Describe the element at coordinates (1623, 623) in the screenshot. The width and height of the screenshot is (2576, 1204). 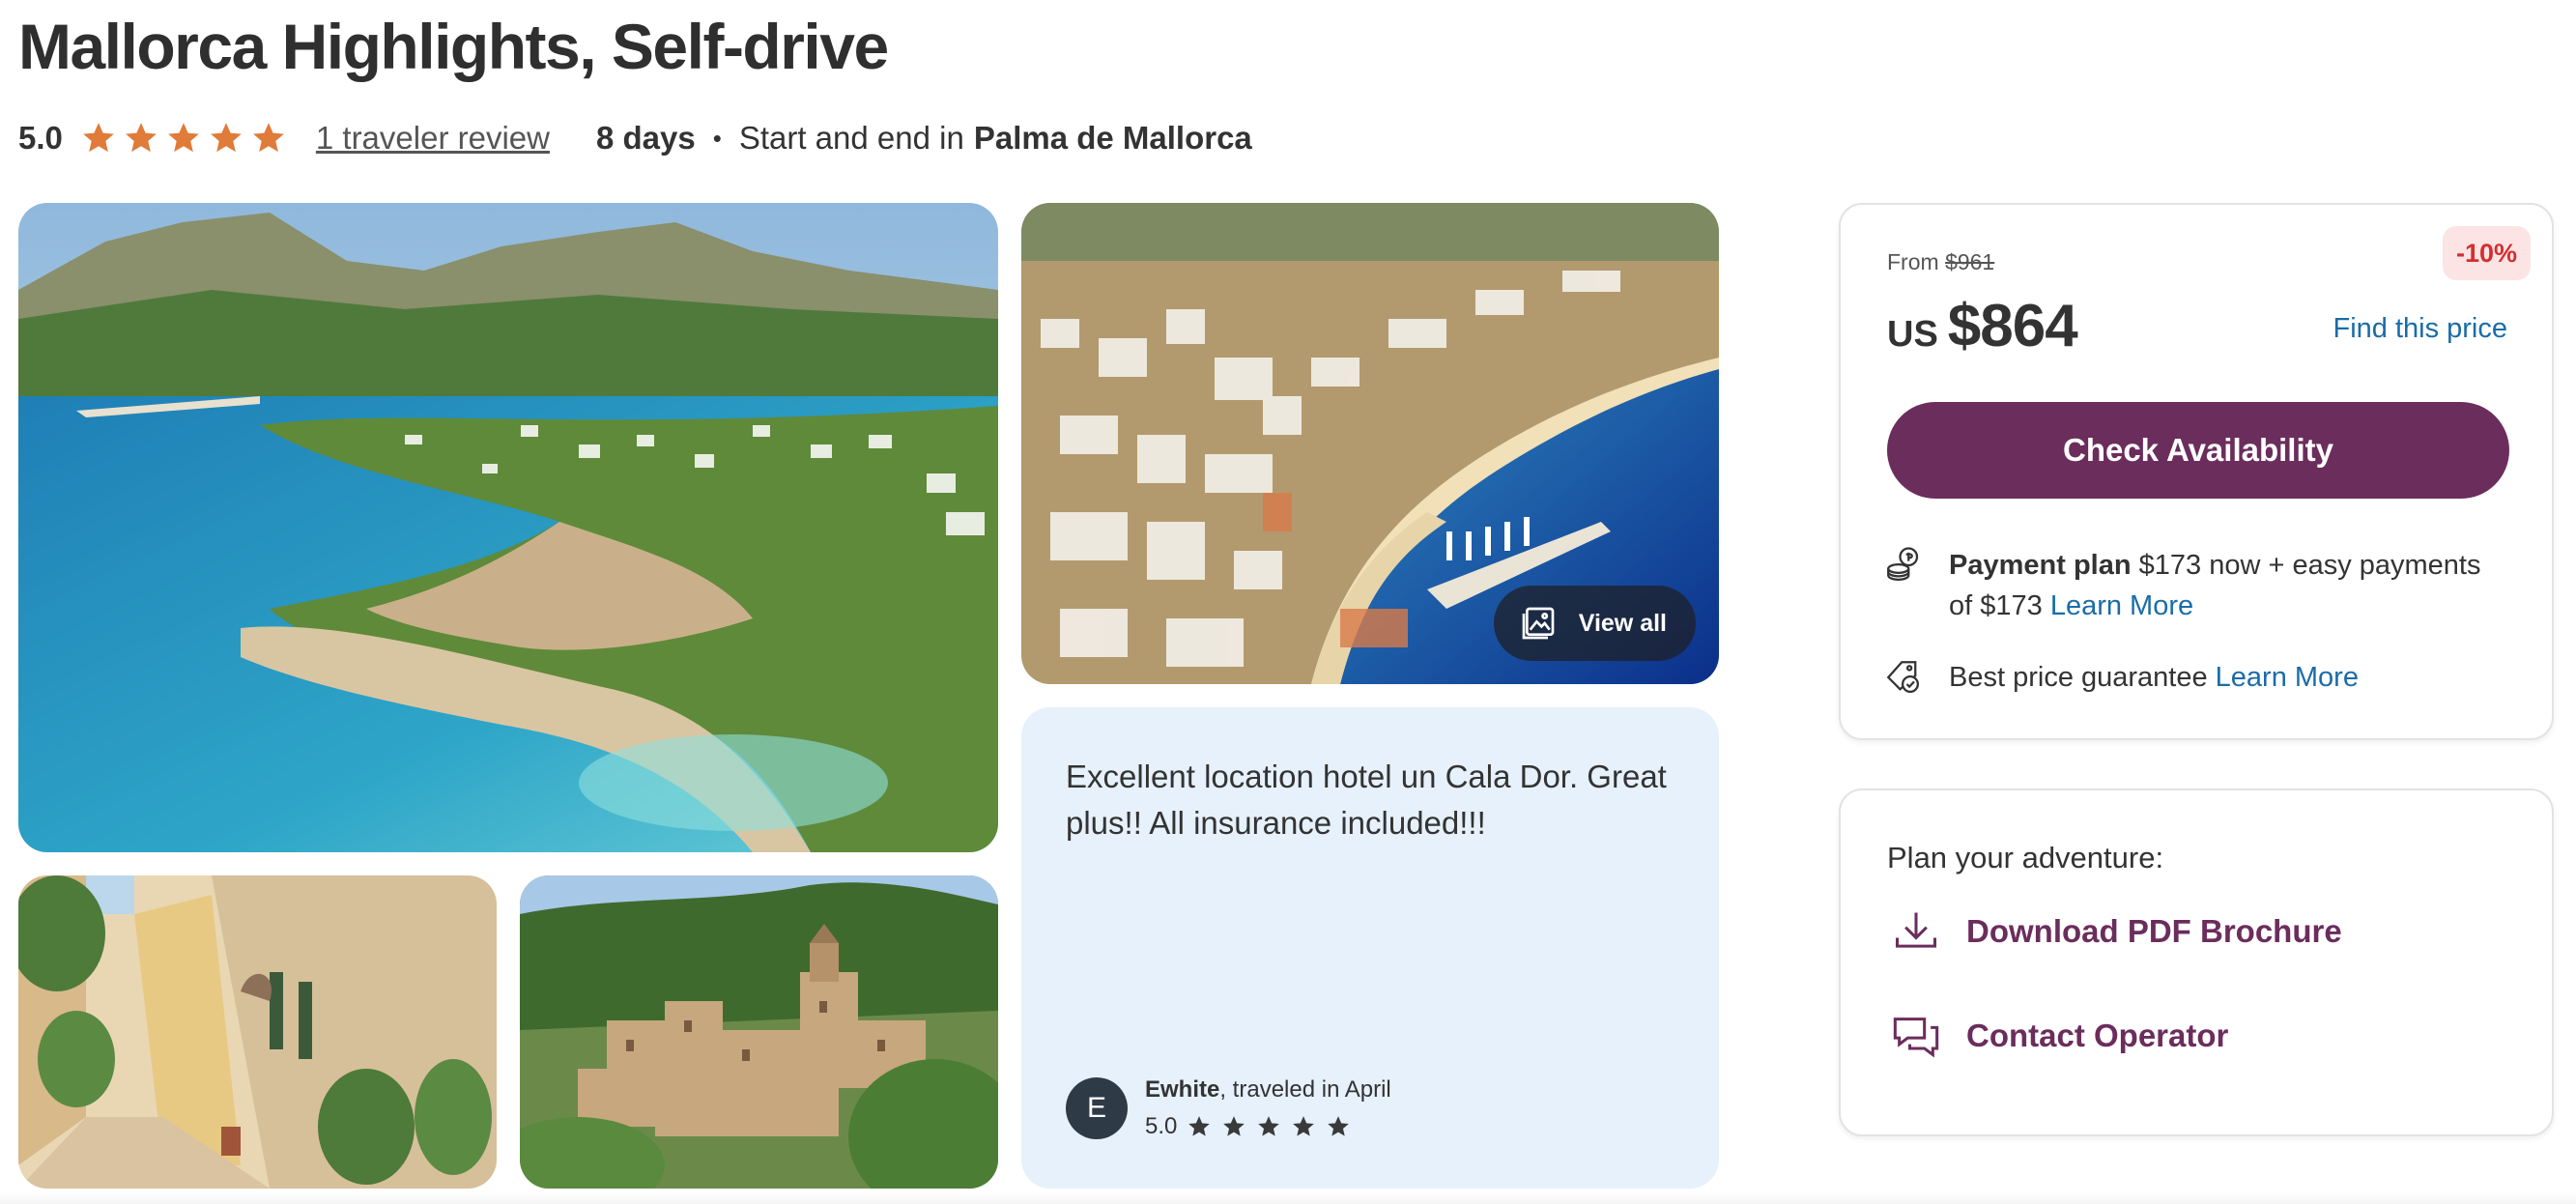
I see `view-all-label: View all` at that location.